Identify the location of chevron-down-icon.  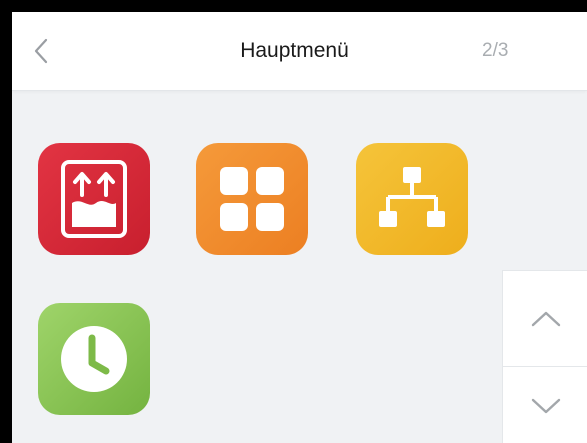
(545, 405).